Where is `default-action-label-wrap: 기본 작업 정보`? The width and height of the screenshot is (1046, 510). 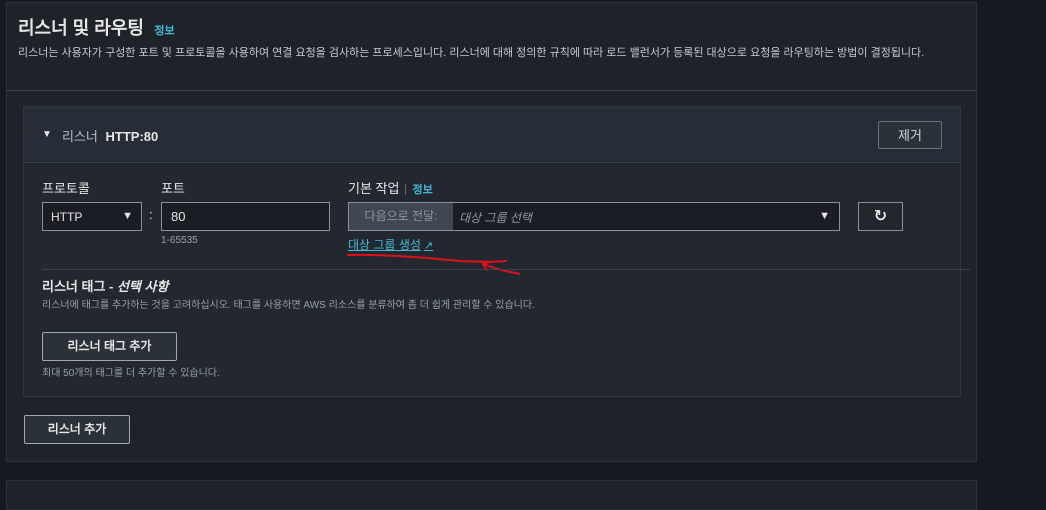 default-action-label-wrap: 기본 작업 정보 is located at coordinates (390, 187).